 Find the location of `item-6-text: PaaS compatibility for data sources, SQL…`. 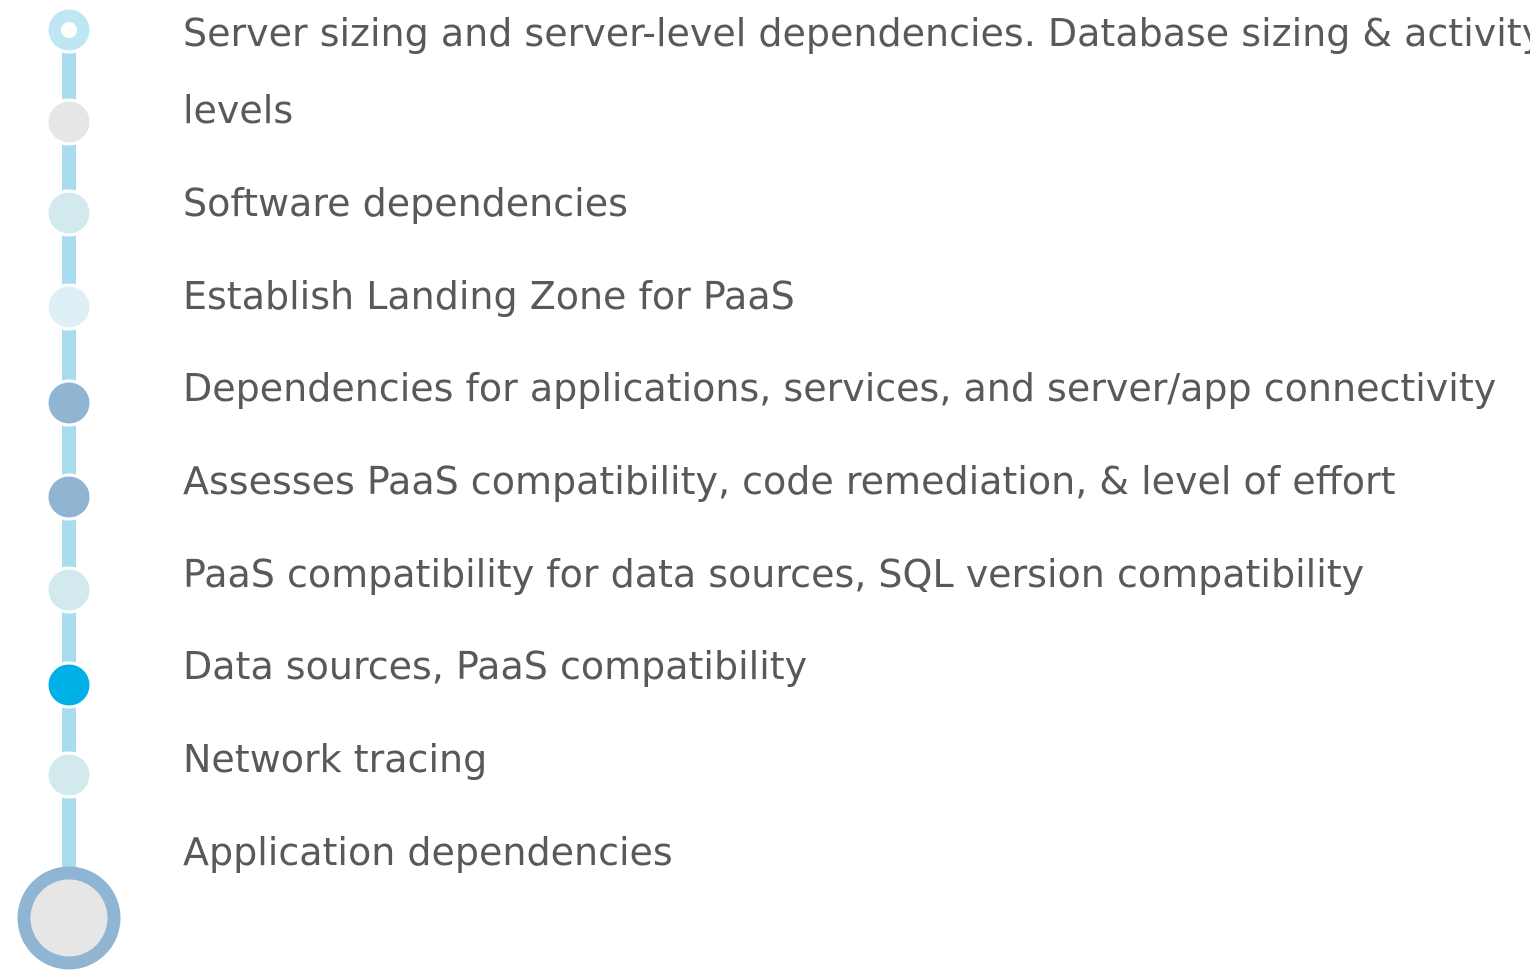

item-6-text: PaaS compatibility for data sources, SQL… is located at coordinates (774, 574).